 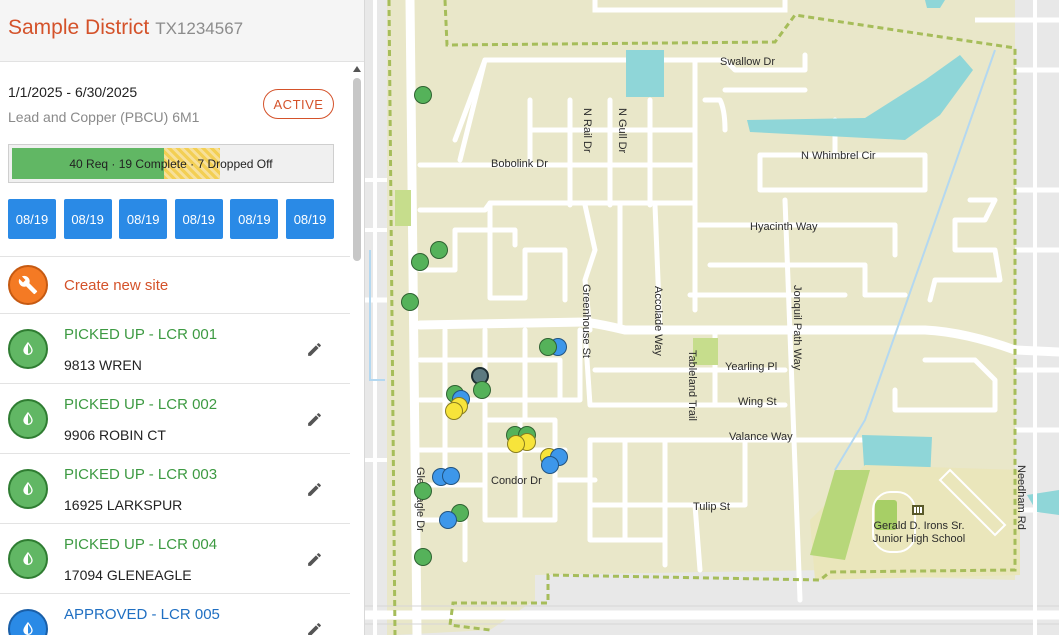 I want to click on street-label: Needham Rd, so click(x=1021, y=497).